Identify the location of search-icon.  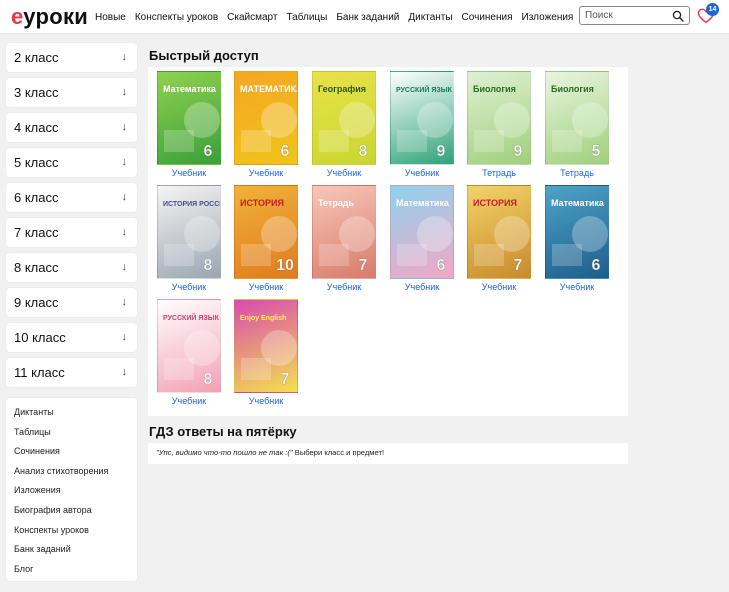
(678, 16).